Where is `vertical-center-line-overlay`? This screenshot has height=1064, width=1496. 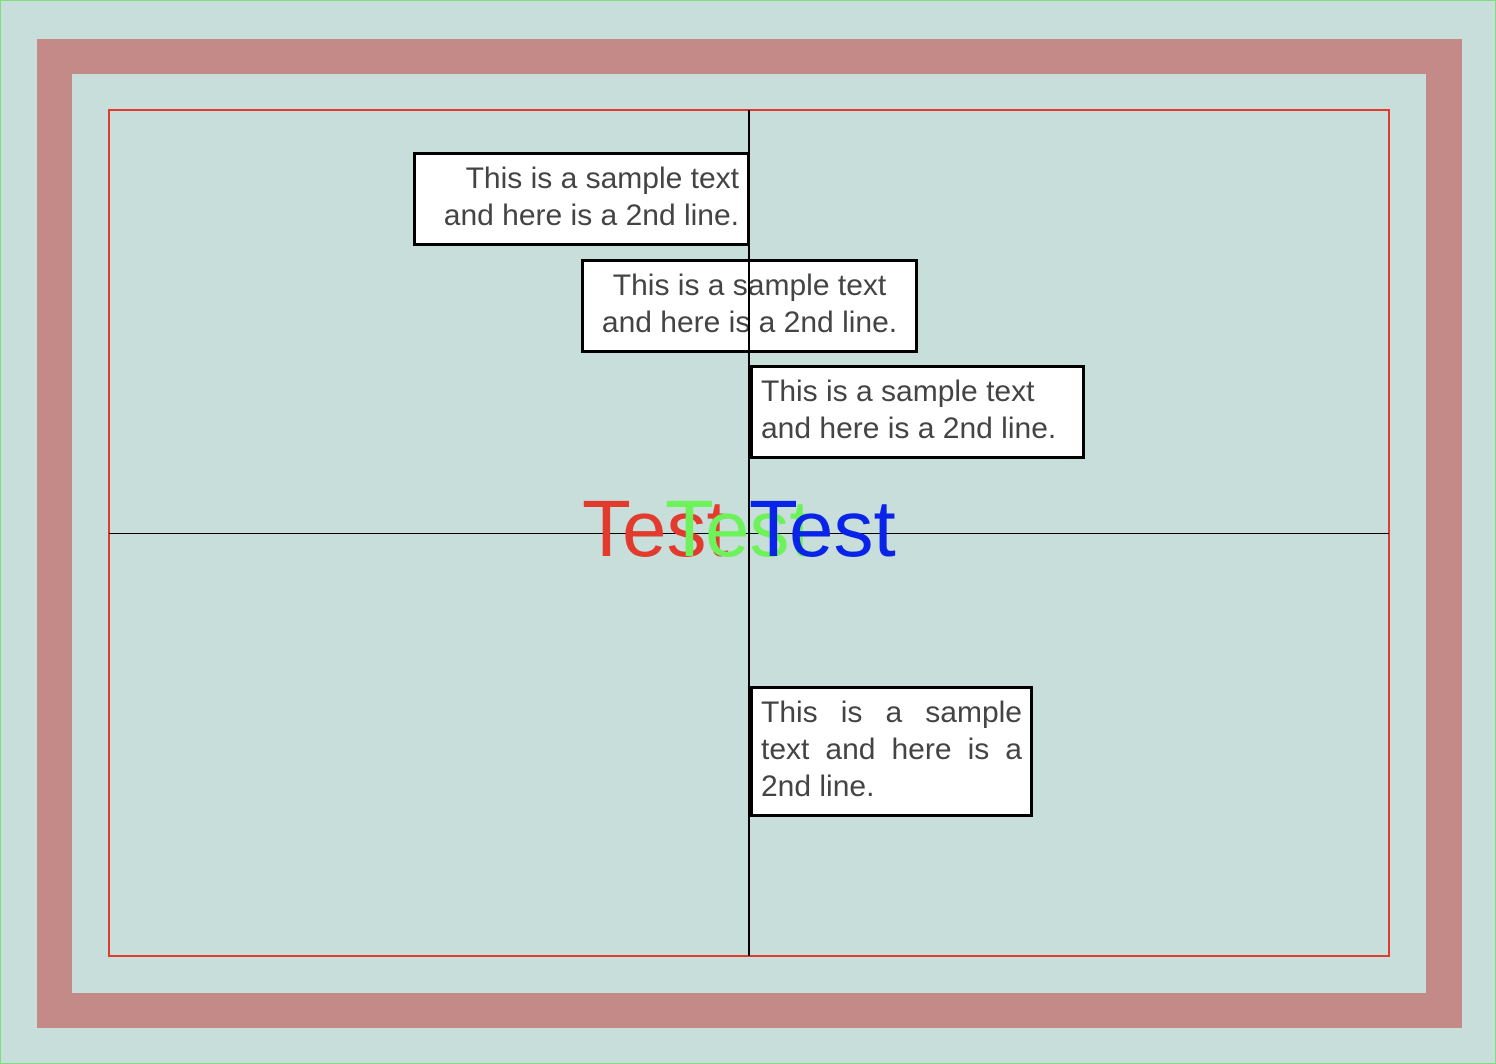
vertical-center-line-overlay is located at coordinates (749, 533).